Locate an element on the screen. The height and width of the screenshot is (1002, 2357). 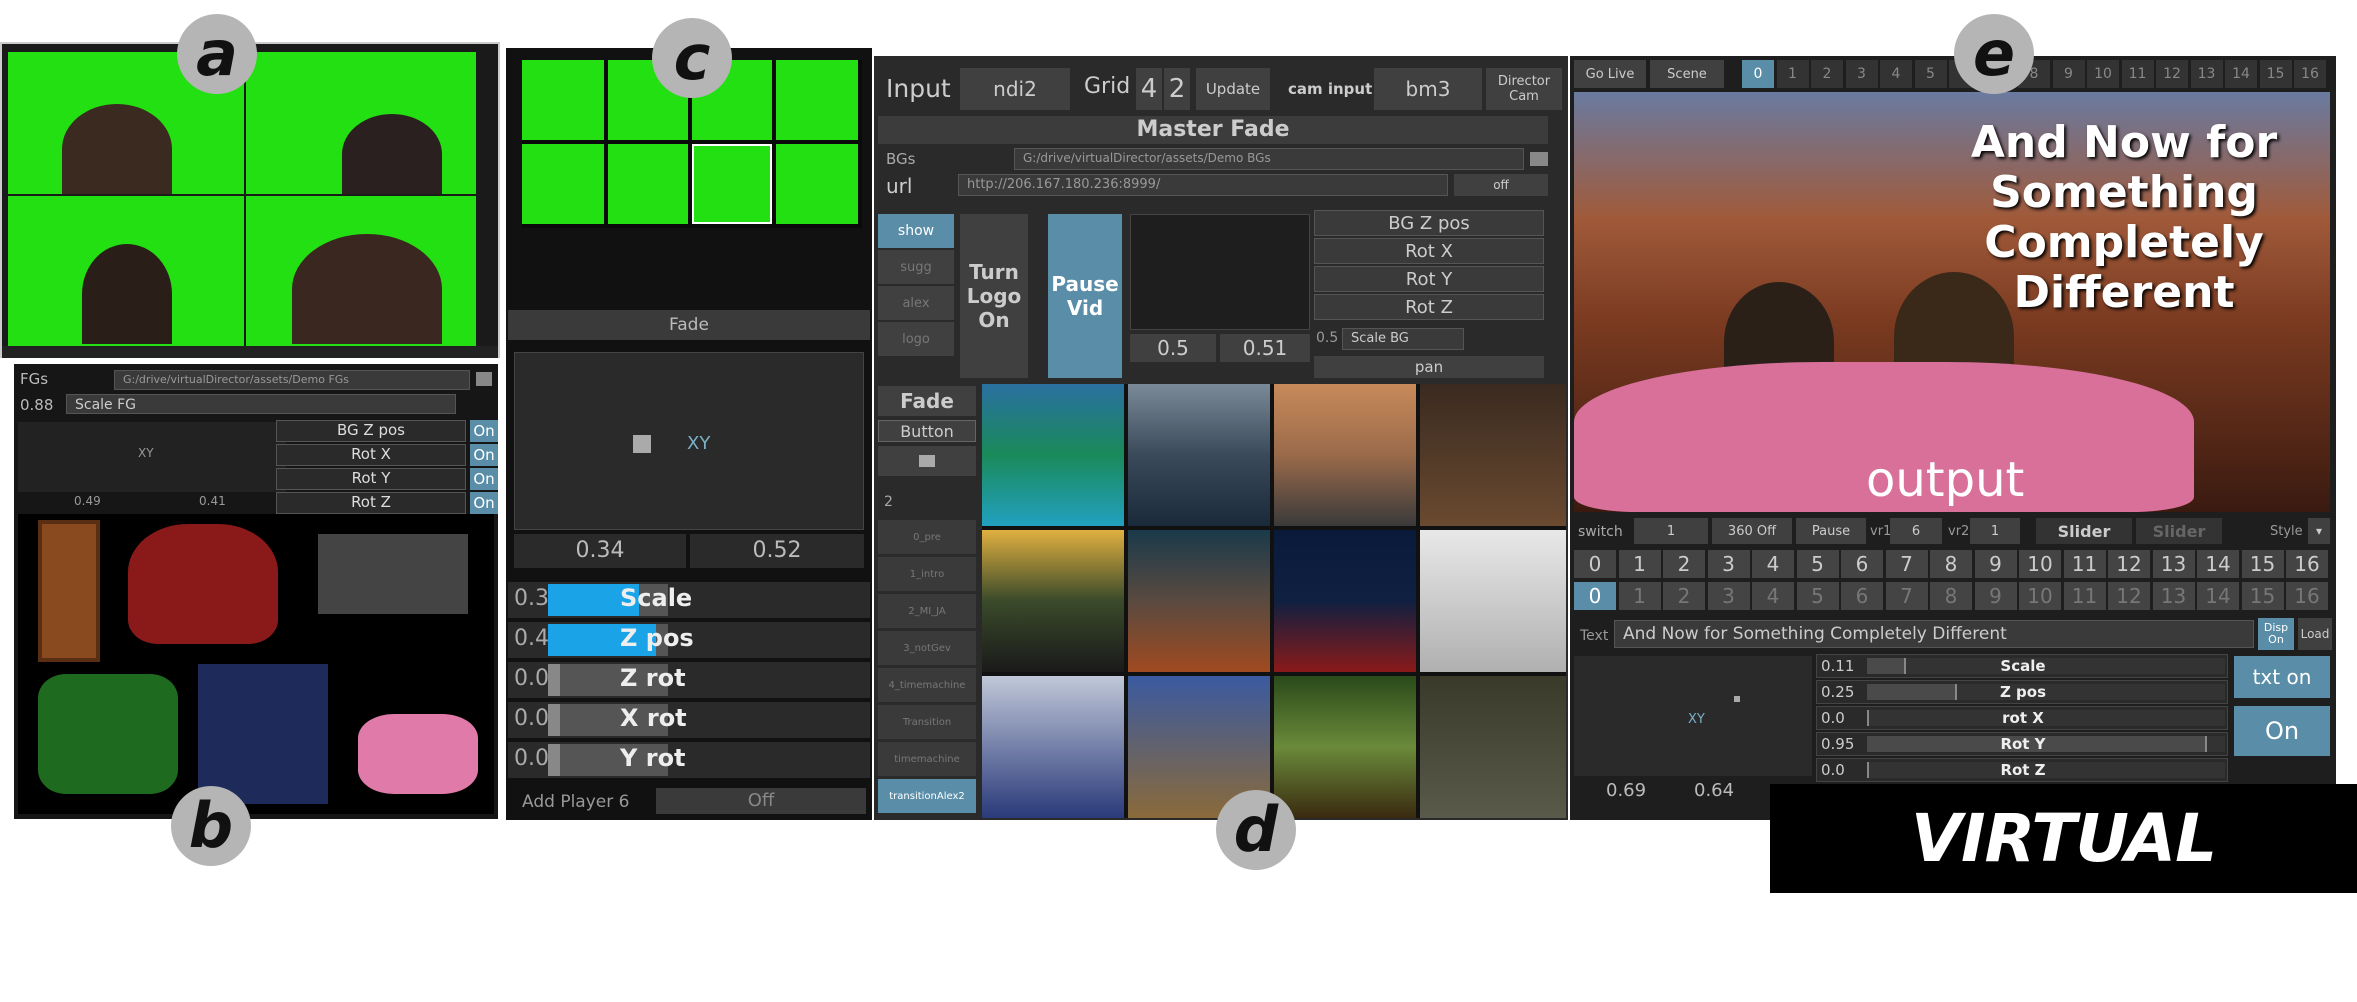
bg-xy-pad is located at coordinates (1220, 272).